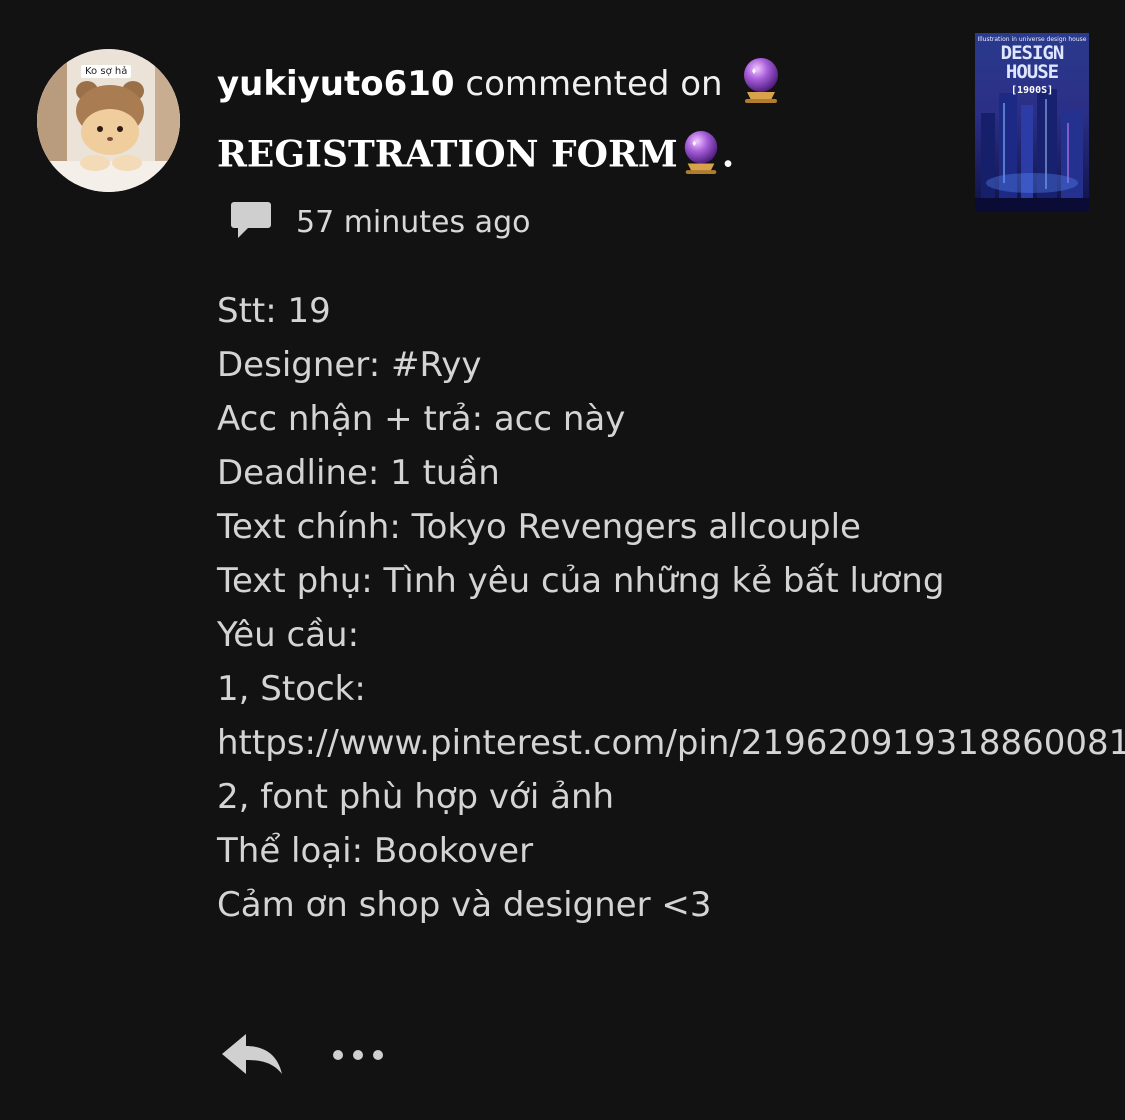 The height and width of the screenshot is (1120, 1125). Describe the element at coordinates (1032, 72) in the screenshot. I see `cover-title-line2: HOUSE` at that location.